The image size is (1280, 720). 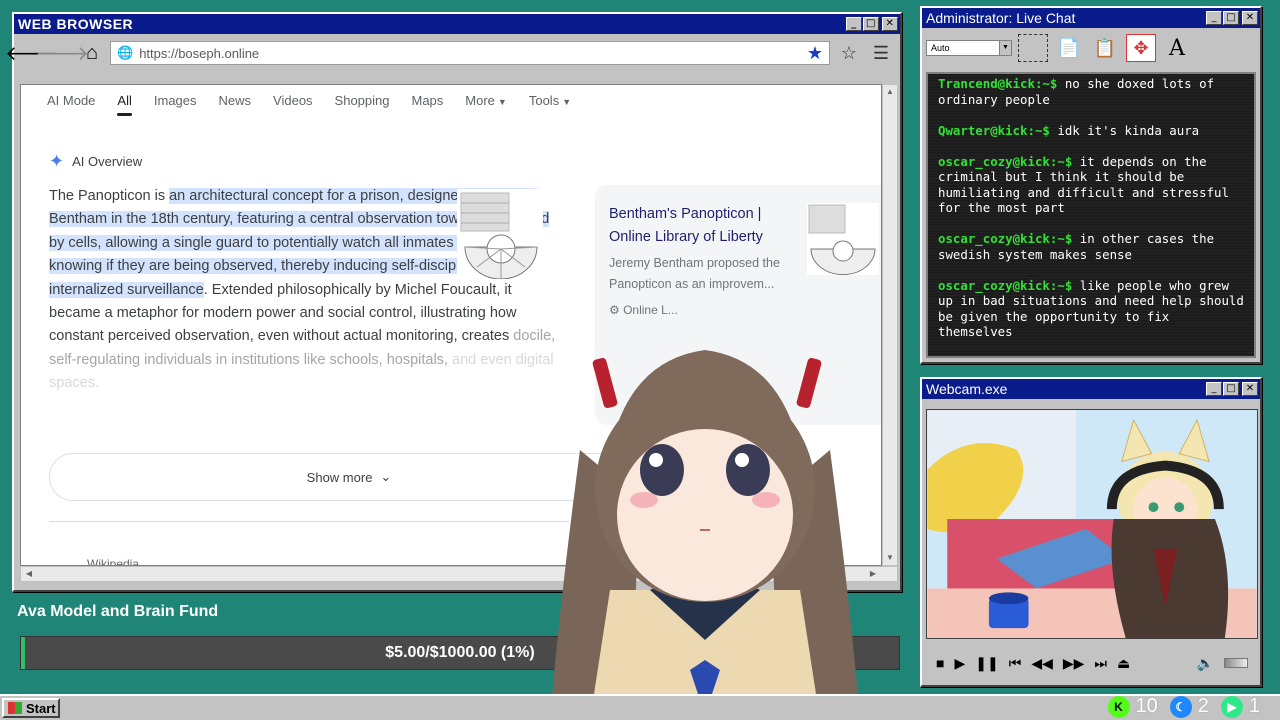 I want to click on vertical-scrollbar: ▲ ▼, so click(x=890, y=325).